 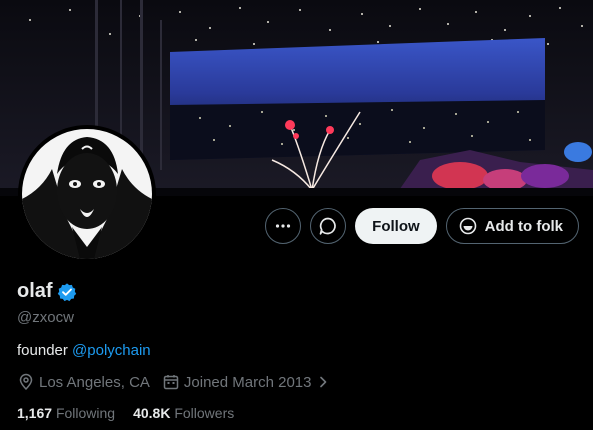 I want to click on following-link: 1,167 Following, so click(x=66, y=413).